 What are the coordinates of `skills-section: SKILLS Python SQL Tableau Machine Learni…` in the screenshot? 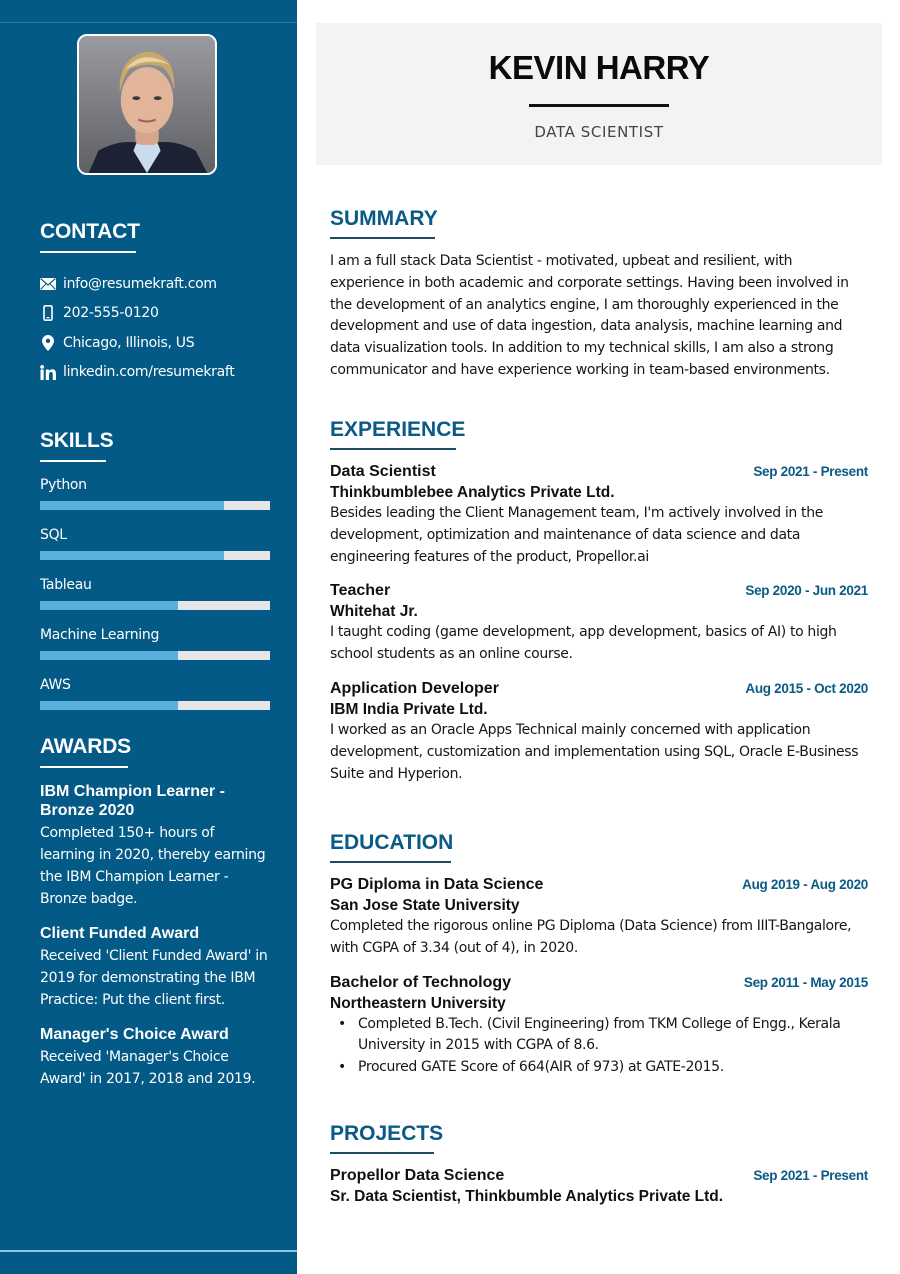 It's located at (156, 569).